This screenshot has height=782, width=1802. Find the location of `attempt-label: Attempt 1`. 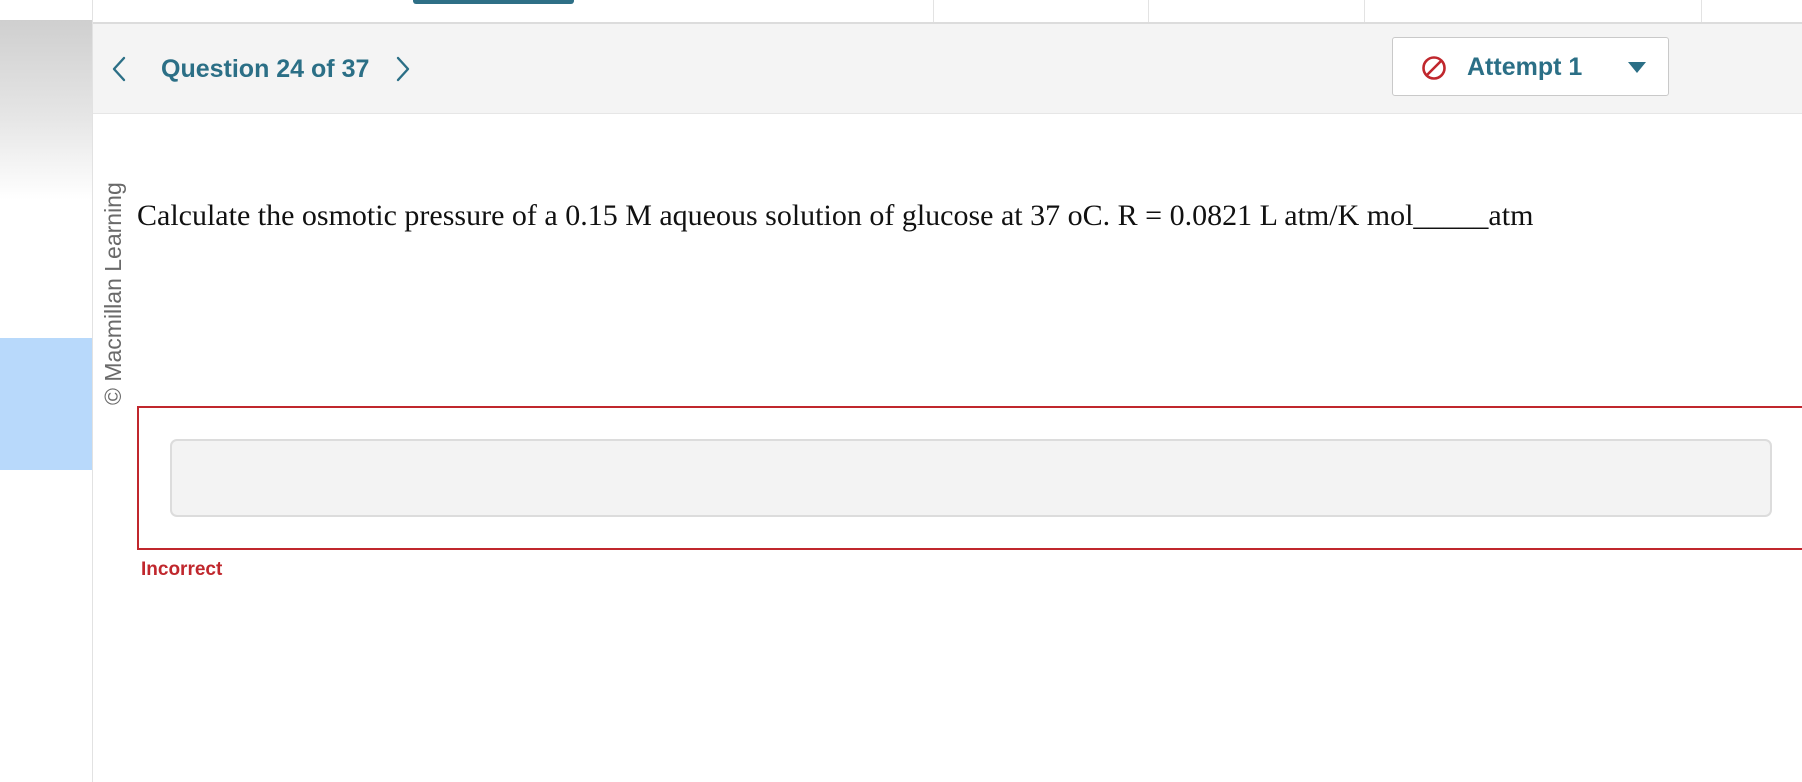

attempt-label: Attempt 1 is located at coordinates (1525, 67).